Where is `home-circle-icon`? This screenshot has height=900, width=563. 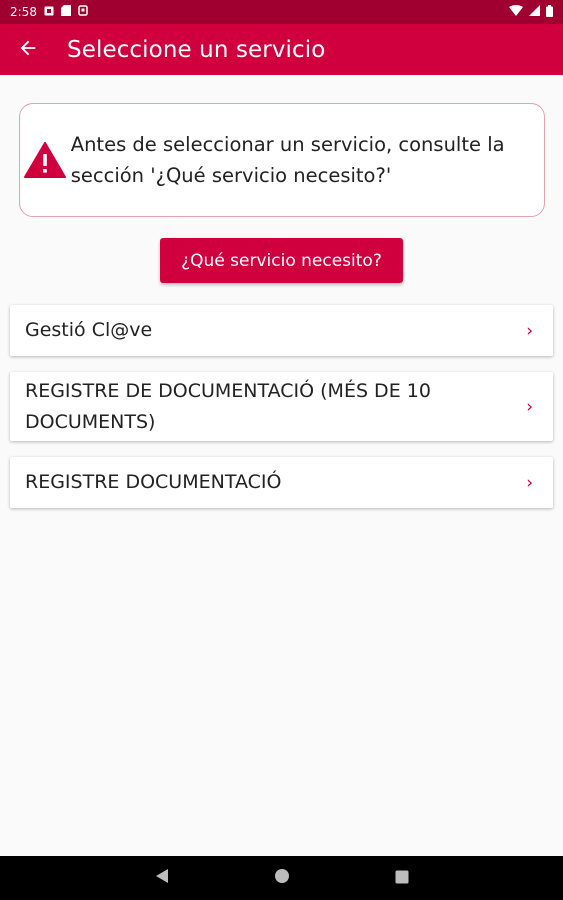 home-circle-icon is located at coordinates (282, 878).